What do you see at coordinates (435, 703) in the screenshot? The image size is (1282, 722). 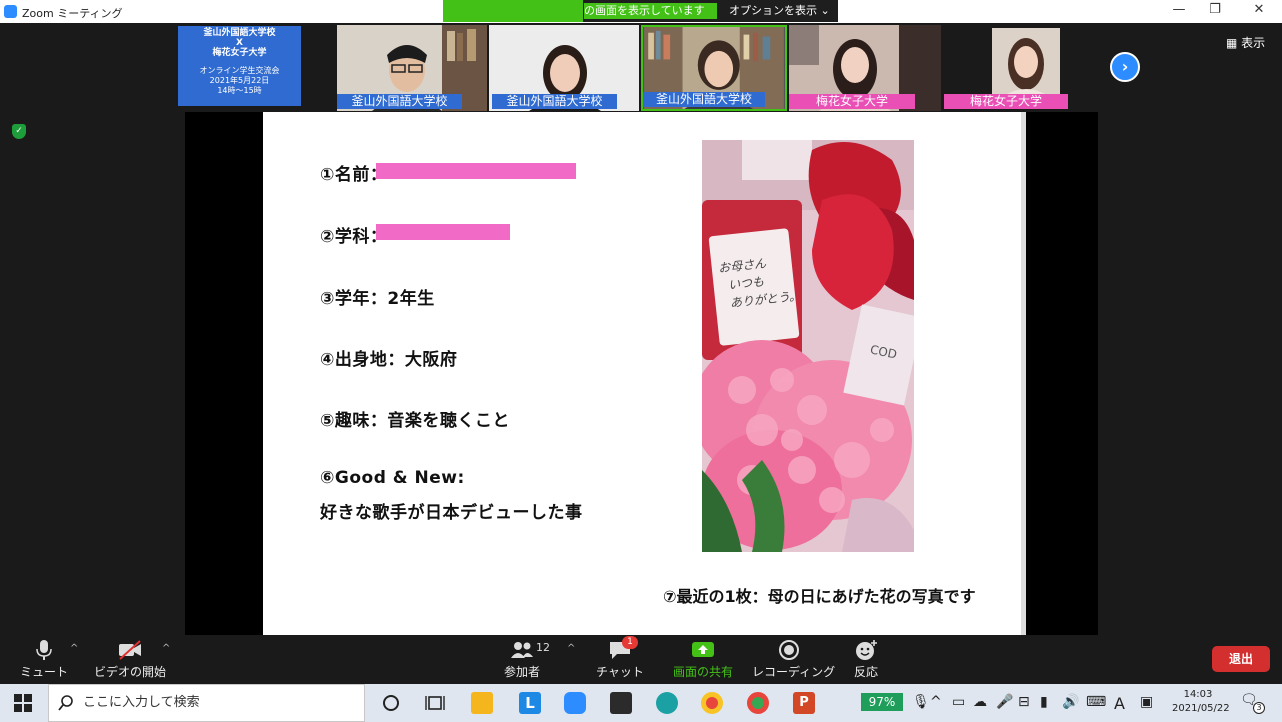 I see `task-view-icon` at bounding box center [435, 703].